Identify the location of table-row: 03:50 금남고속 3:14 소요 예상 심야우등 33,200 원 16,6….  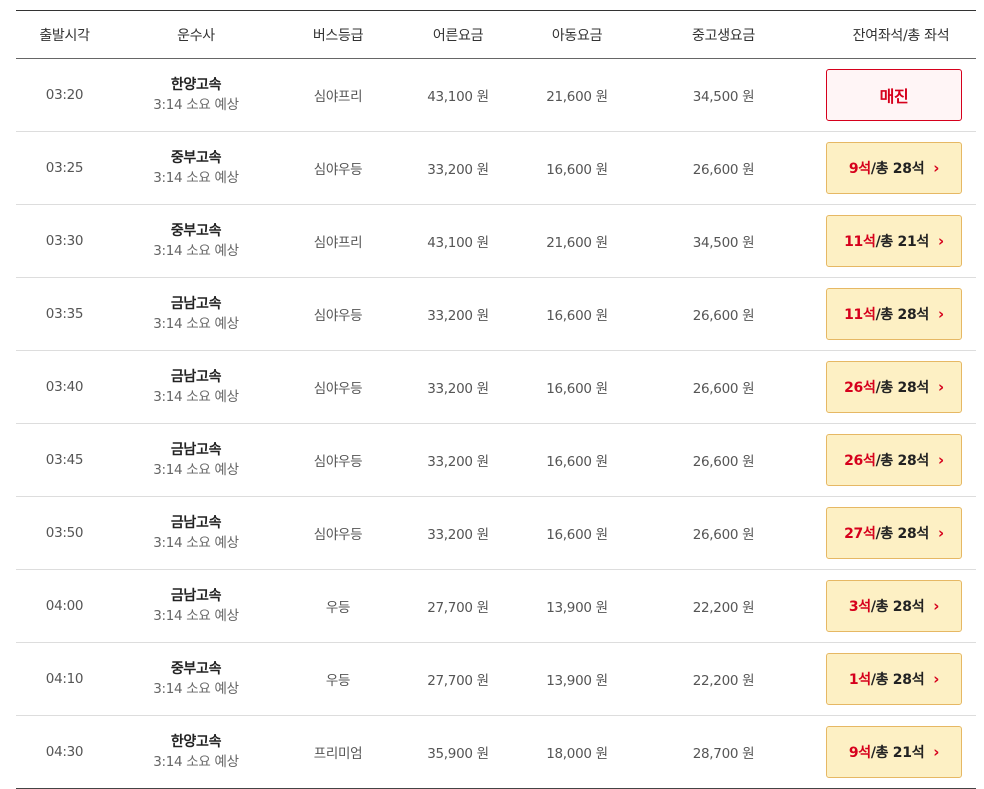
(496, 533).